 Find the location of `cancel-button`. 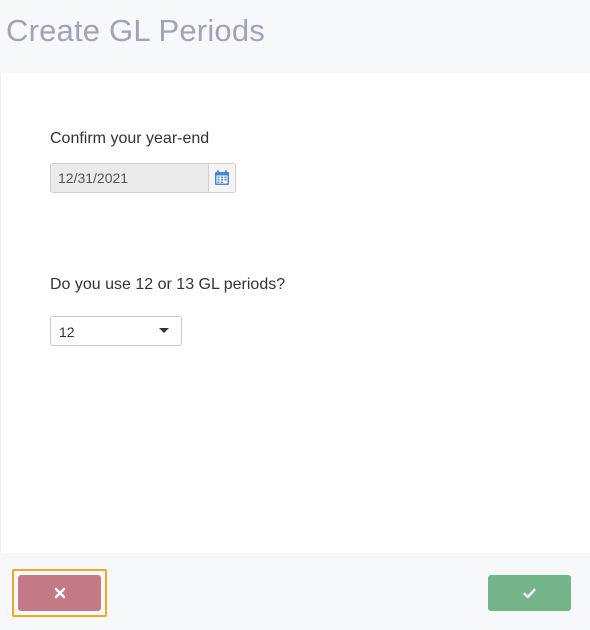

cancel-button is located at coordinates (59, 593).